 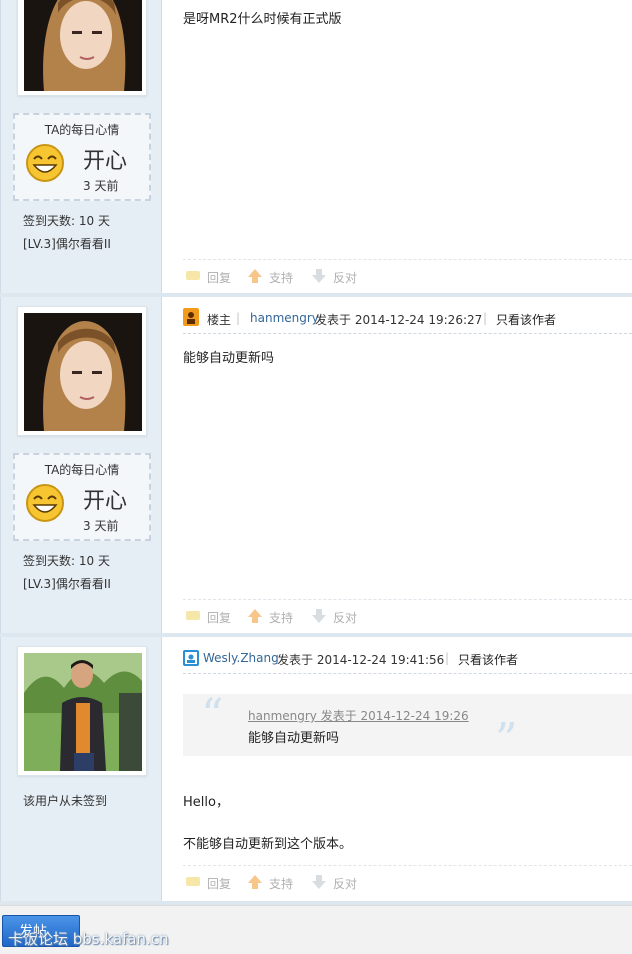 What do you see at coordinates (506, 739) in the screenshot?
I see `close-quote-icon: ”` at bounding box center [506, 739].